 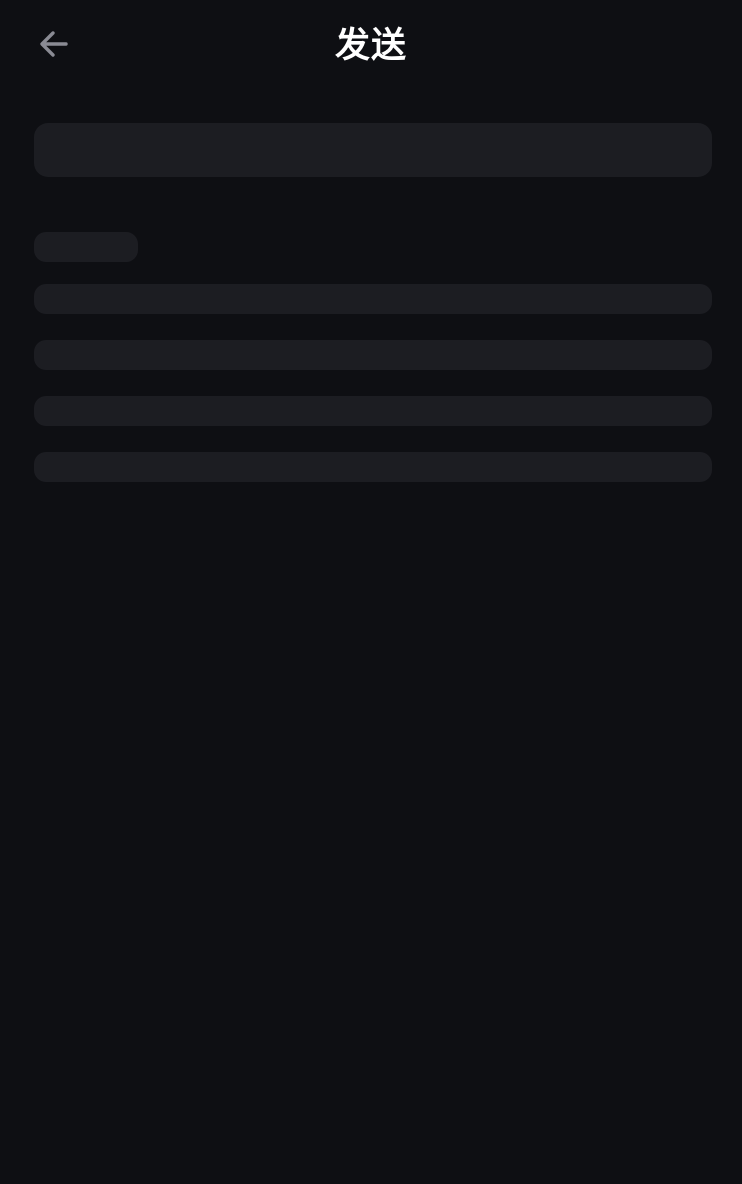 I want to click on page-title: 发送, so click(x=370, y=46).